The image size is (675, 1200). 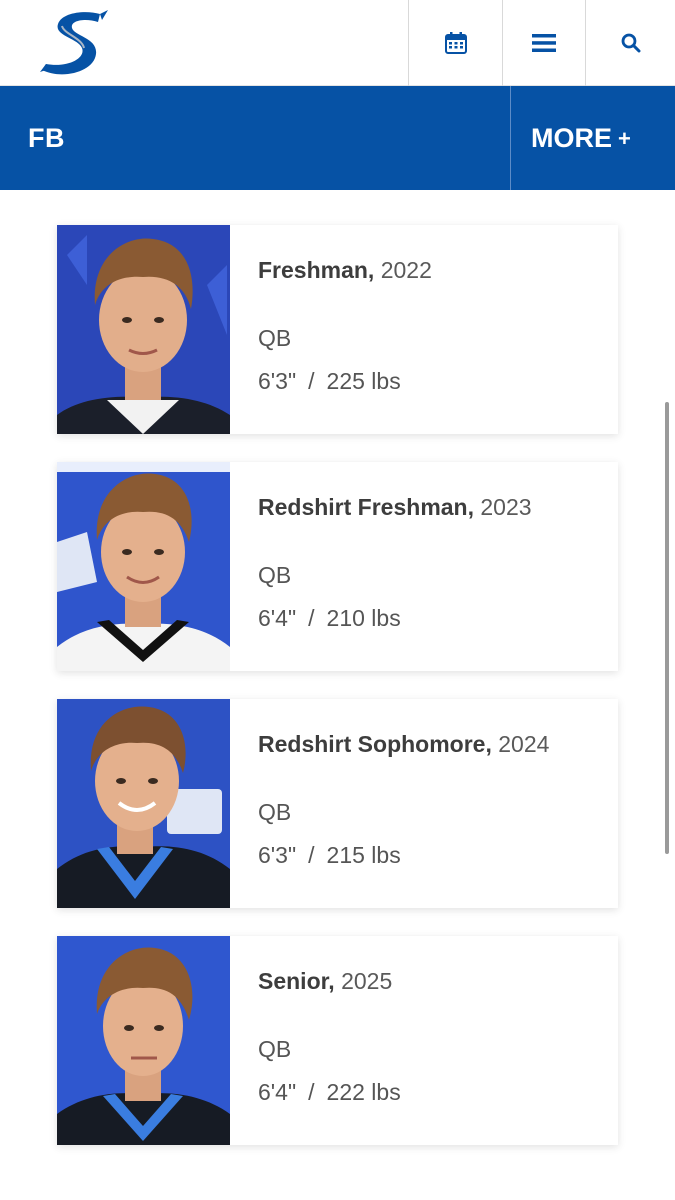 I want to click on calendar-icon, so click(x=455, y=43).